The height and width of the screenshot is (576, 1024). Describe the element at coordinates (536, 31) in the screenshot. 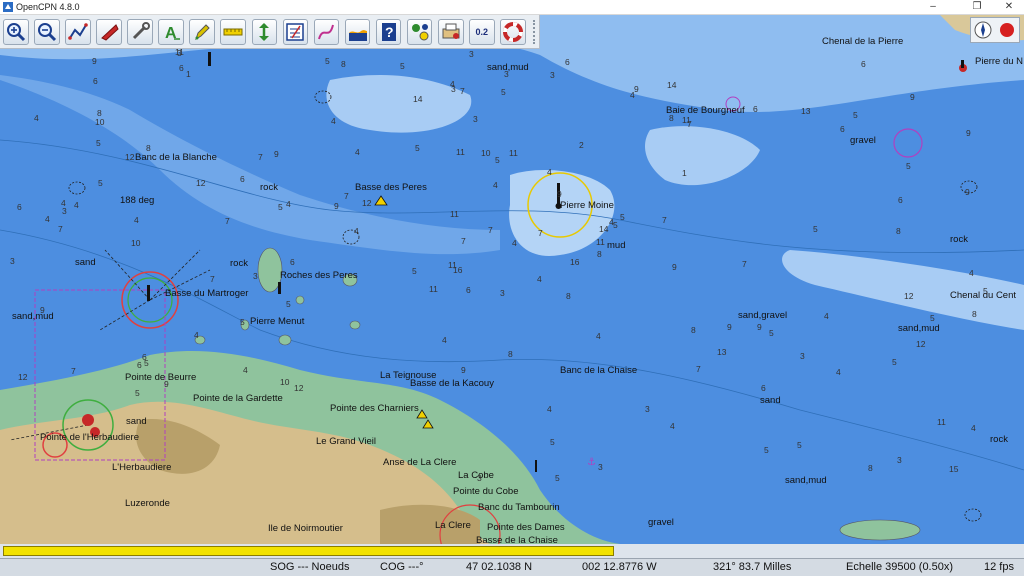

I see `toolbar-grip` at that location.